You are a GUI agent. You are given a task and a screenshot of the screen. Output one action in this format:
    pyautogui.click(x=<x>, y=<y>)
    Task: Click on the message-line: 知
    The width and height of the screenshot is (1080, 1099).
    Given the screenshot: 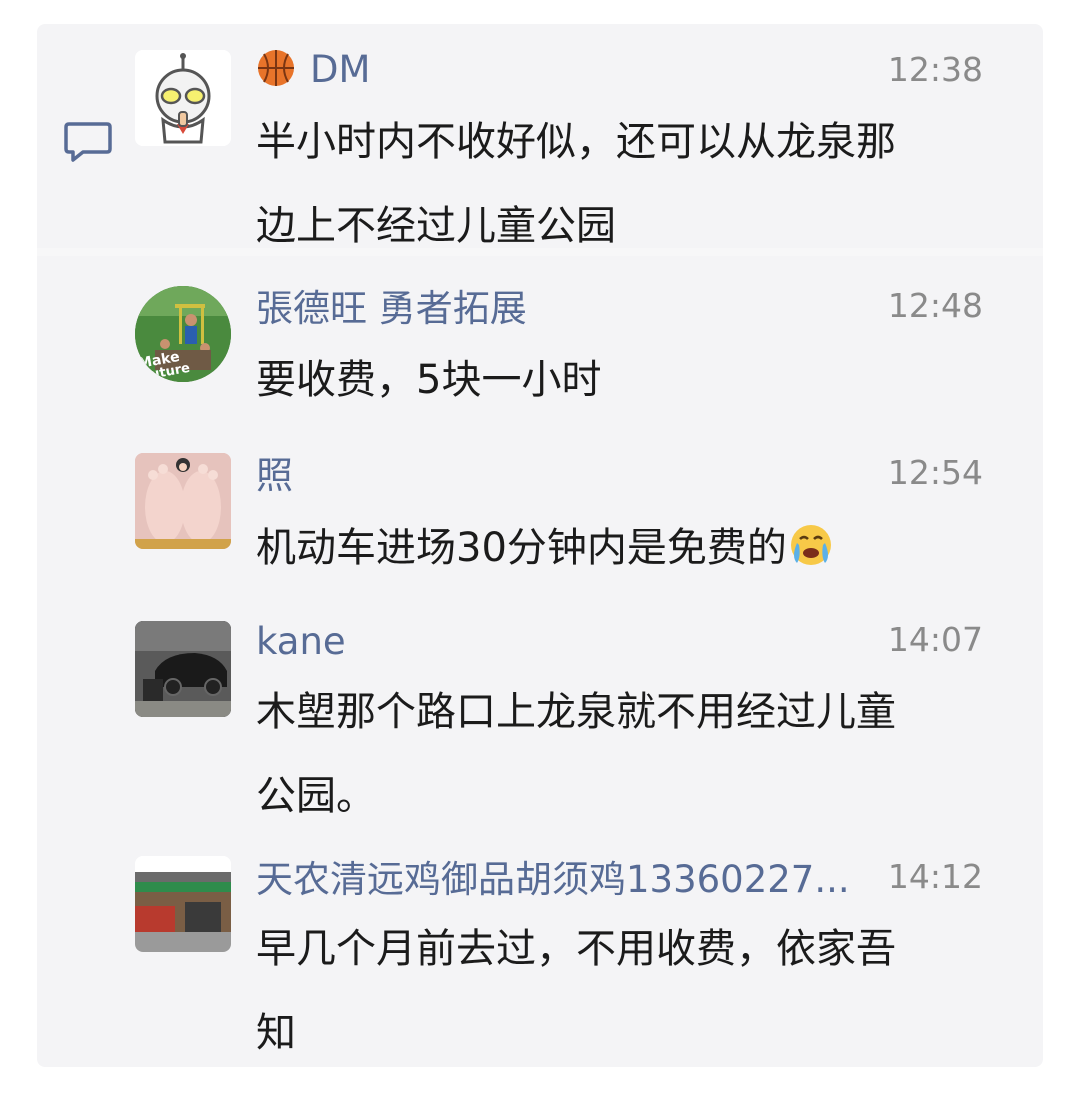 What is the action you would take?
    pyautogui.click(x=276, y=1033)
    